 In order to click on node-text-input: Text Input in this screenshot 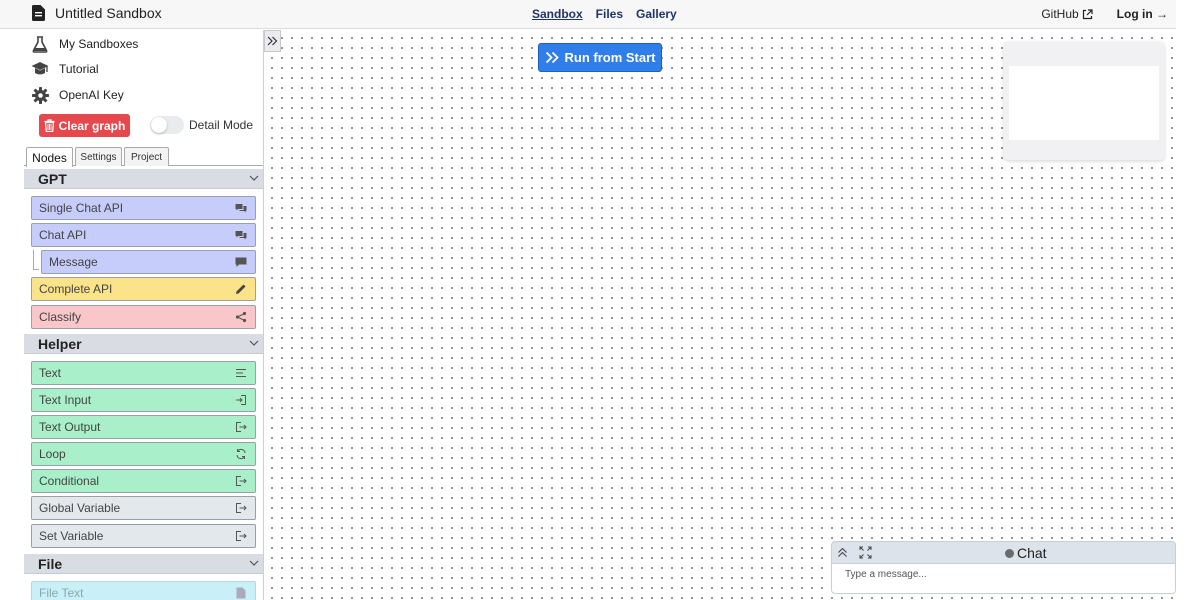, I will do `click(143, 400)`.